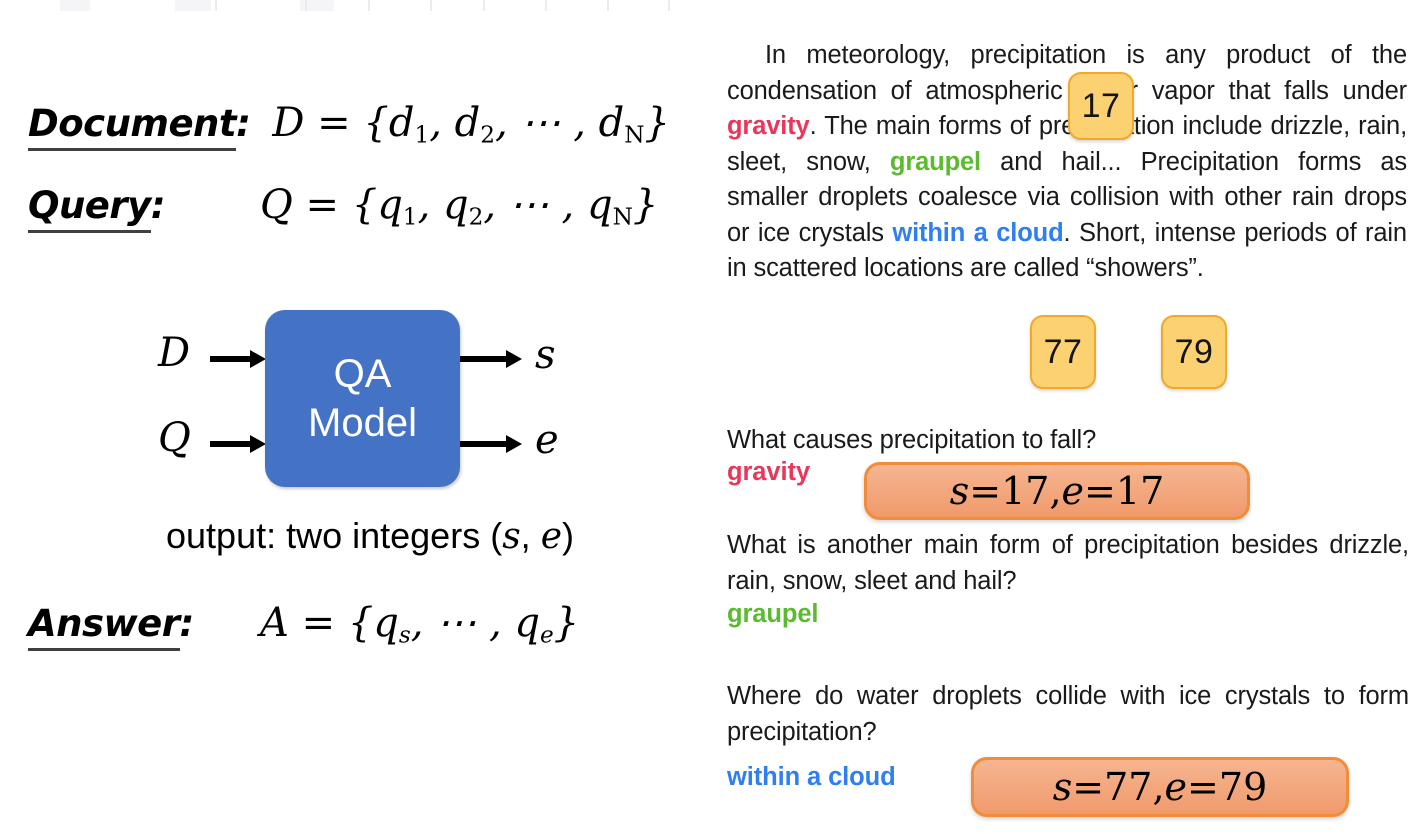 This screenshot has height=834, width=1418. What do you see at coordinates (545, 355) in the screenshot?
I see `output-label-s: s` at bounding box center [545, 355].